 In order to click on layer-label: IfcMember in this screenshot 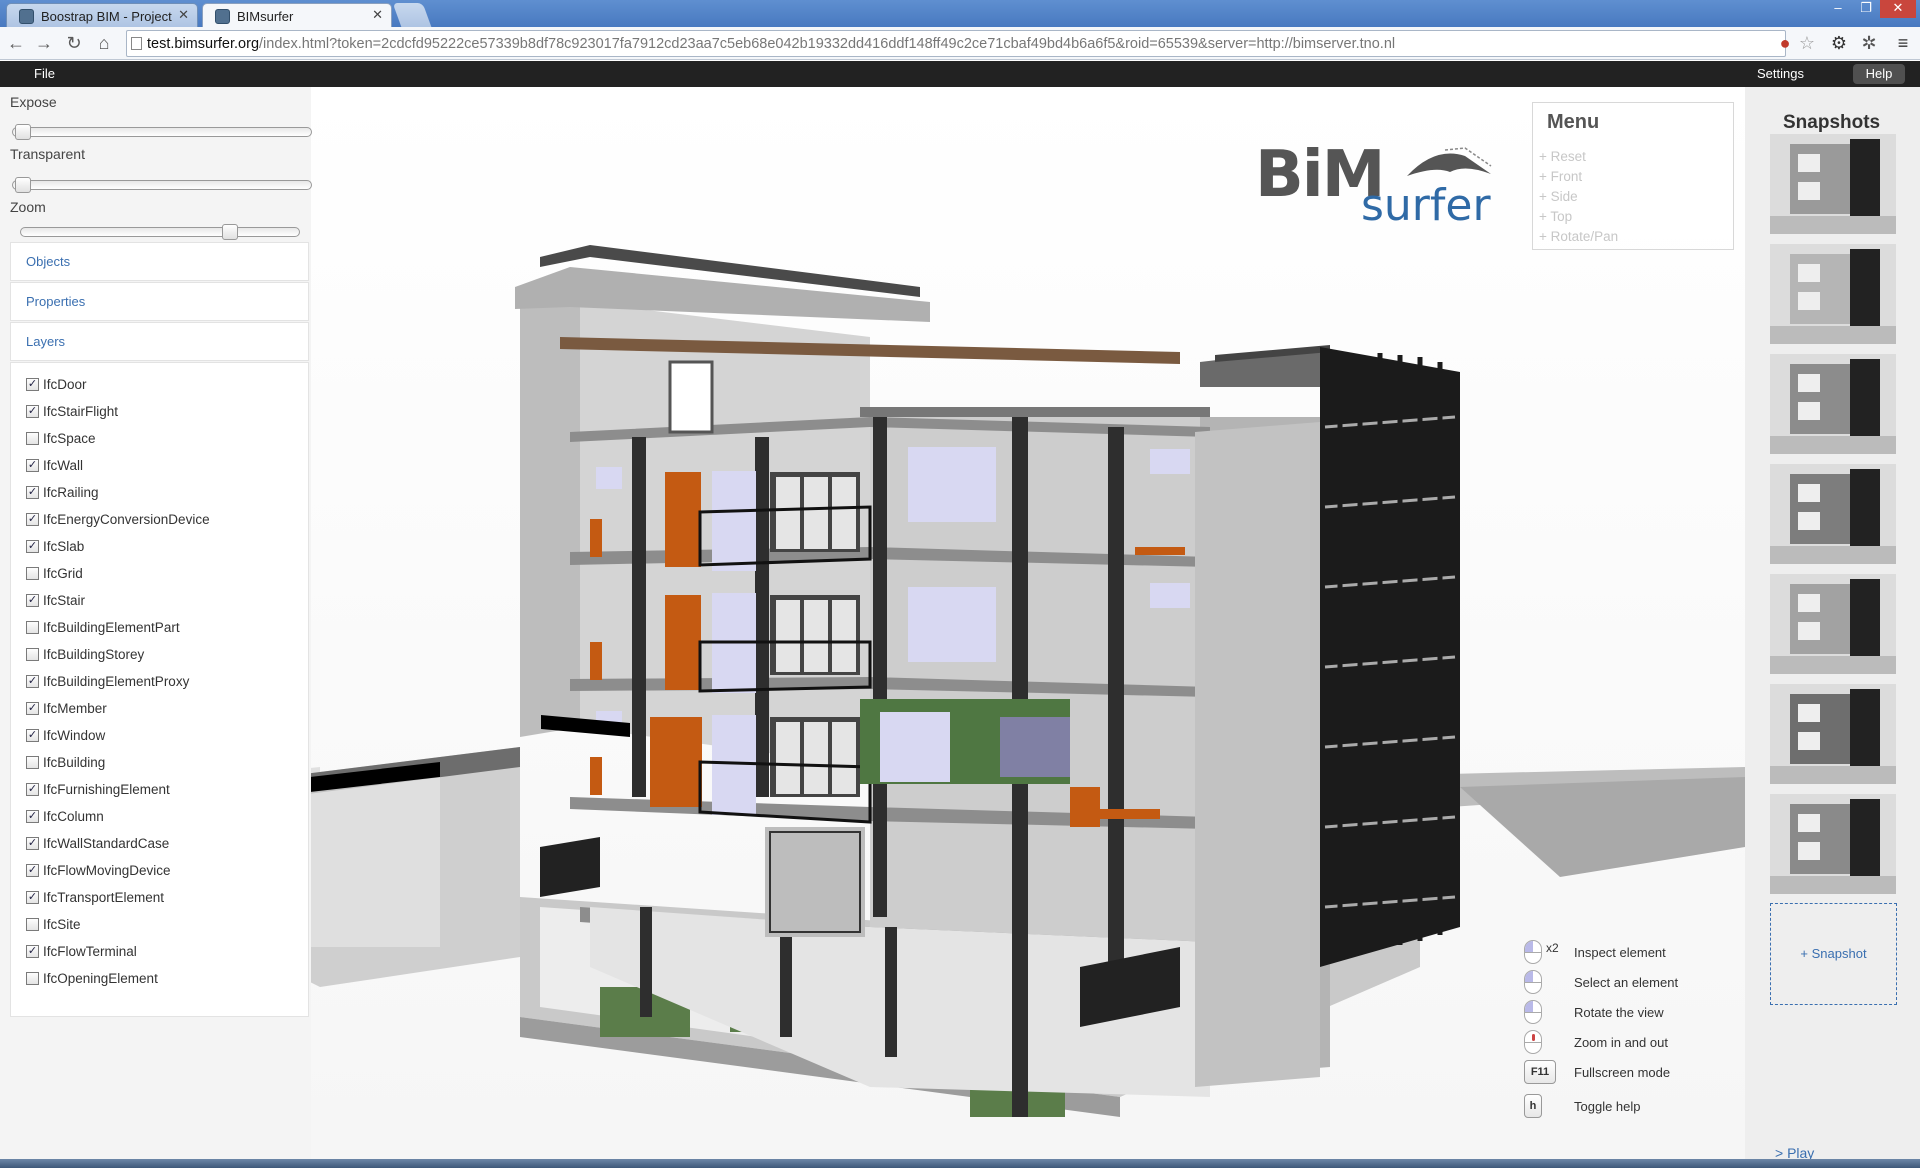, I will do `click(75, 708)`.